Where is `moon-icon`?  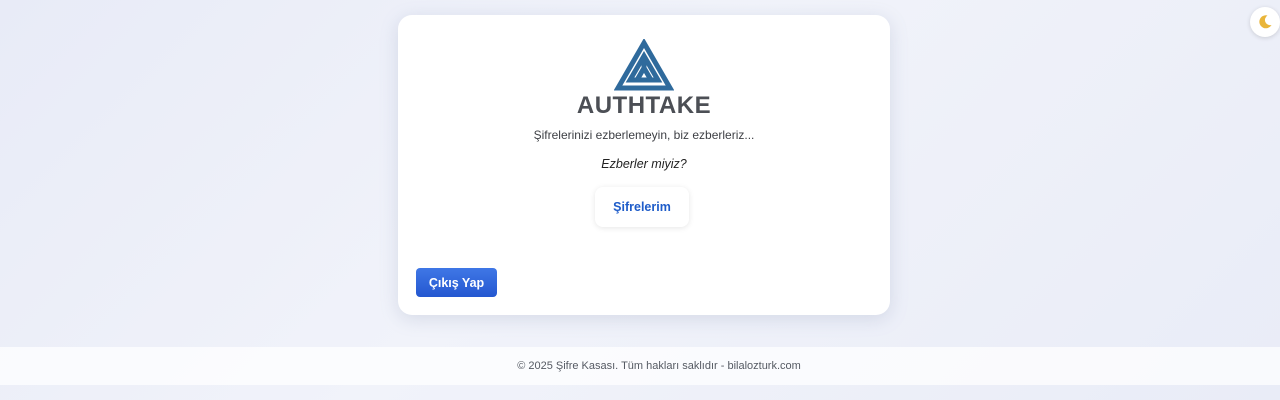 moon-icon is located at coordinates (1265, 22).